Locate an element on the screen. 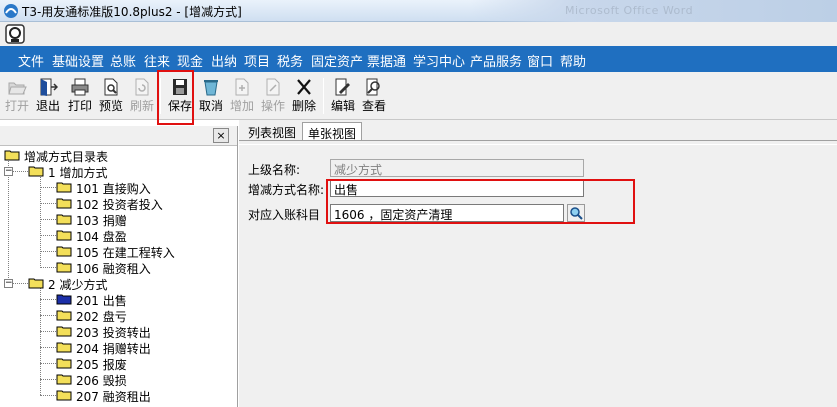 This screenshot has width=837, height=407. delete-button: 删除 is located at coordinates (304, 97).